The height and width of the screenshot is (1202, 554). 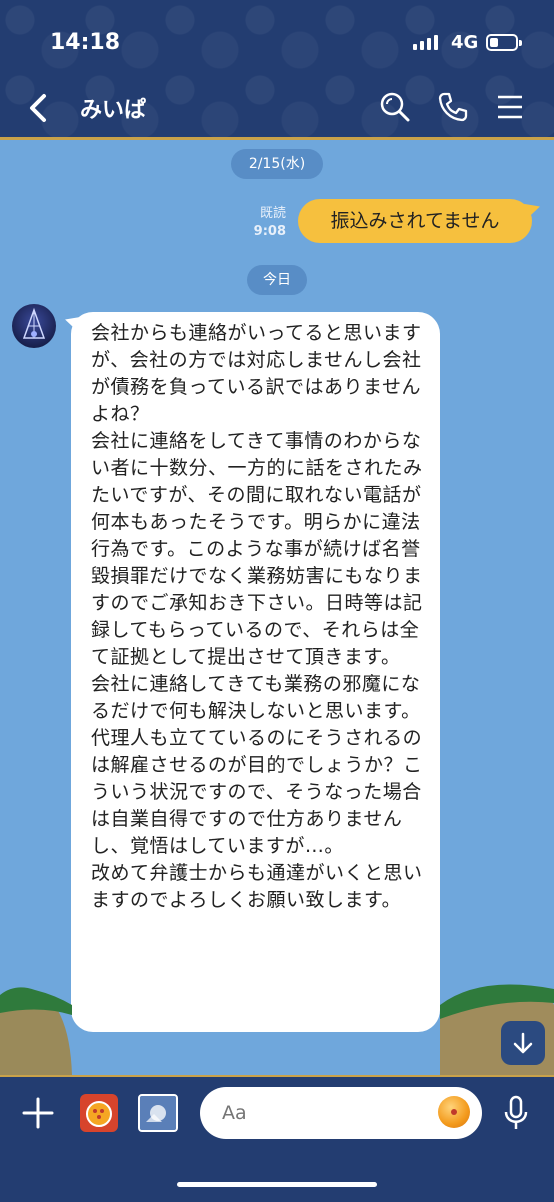 I want to click on today-divider: 今日, so click(x=277, y=280).